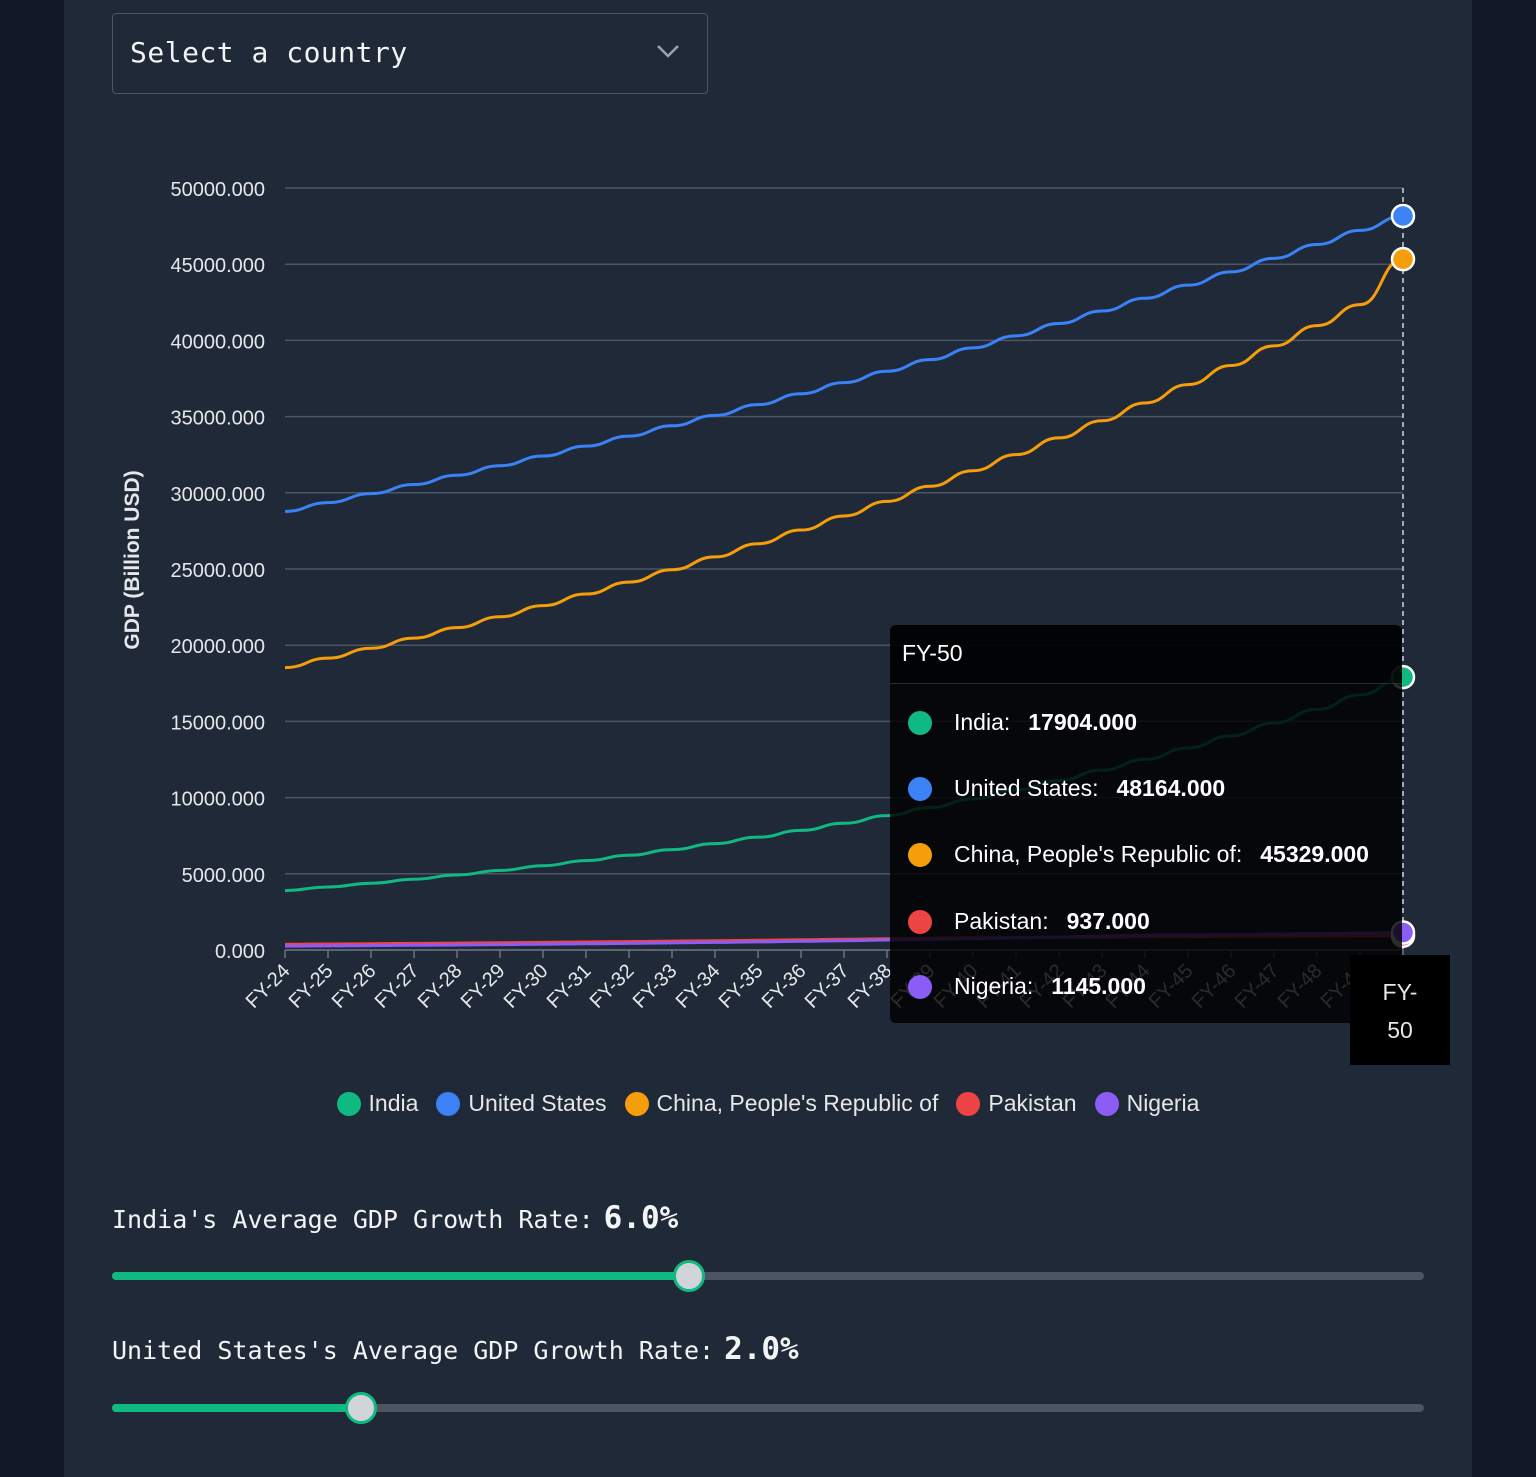 Image resolution: width=1536 pixels, height=1477 pixels. What do you see at coordinates (870, 986) in the screenshot?
I see `x-tick-label: FY-38` at bounding box center [870, 986].